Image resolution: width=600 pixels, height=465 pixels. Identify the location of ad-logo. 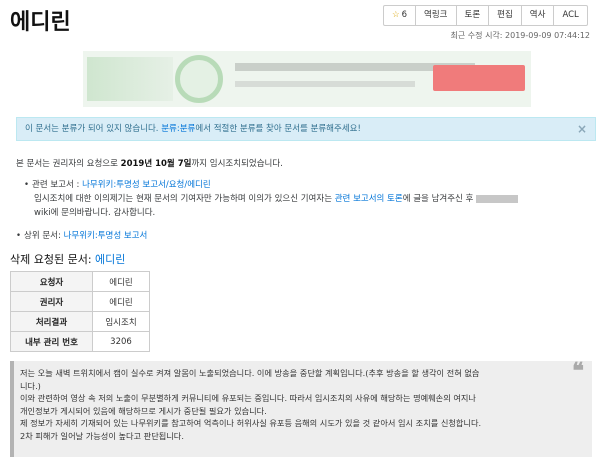
(199, 79).